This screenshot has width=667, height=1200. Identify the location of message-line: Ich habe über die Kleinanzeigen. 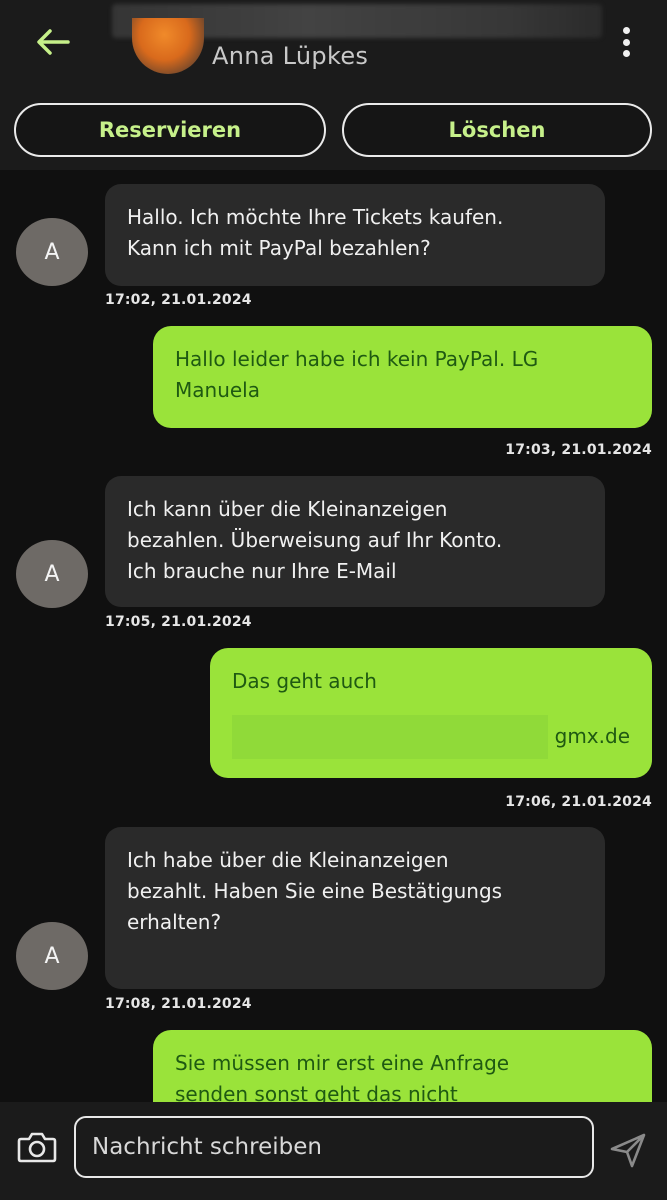
(288, 860).